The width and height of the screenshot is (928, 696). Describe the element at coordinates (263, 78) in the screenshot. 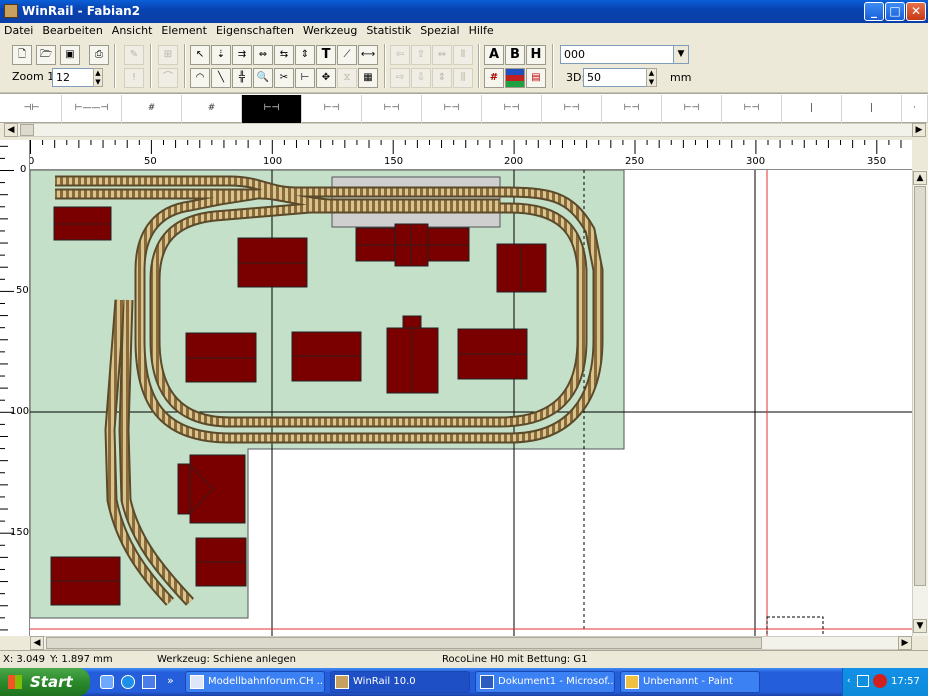

I see `zoom-tool-icon: 🔍` at that location.